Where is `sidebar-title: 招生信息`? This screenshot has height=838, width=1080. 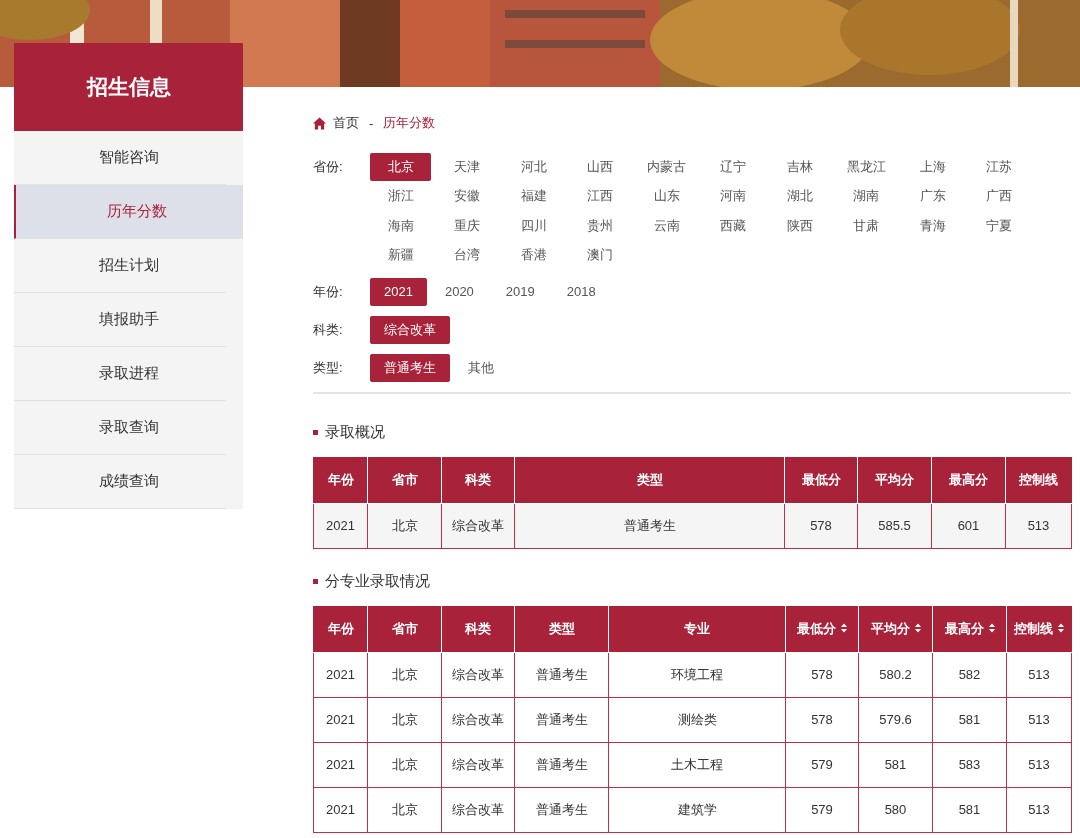
sidebar-title: 招生信息 is located at coordinates (128, 87).